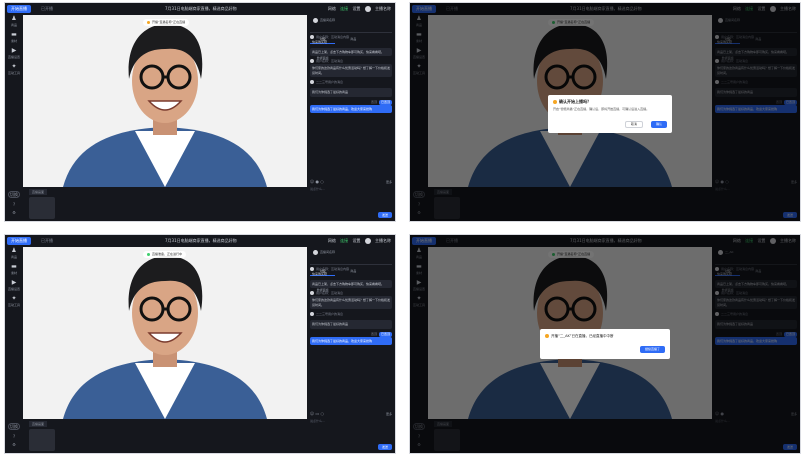 This screenshot has height=456, width=801. Describe the element at coordinates (331, 8) in the screenshot. I see `network-status: 网络` at that location.